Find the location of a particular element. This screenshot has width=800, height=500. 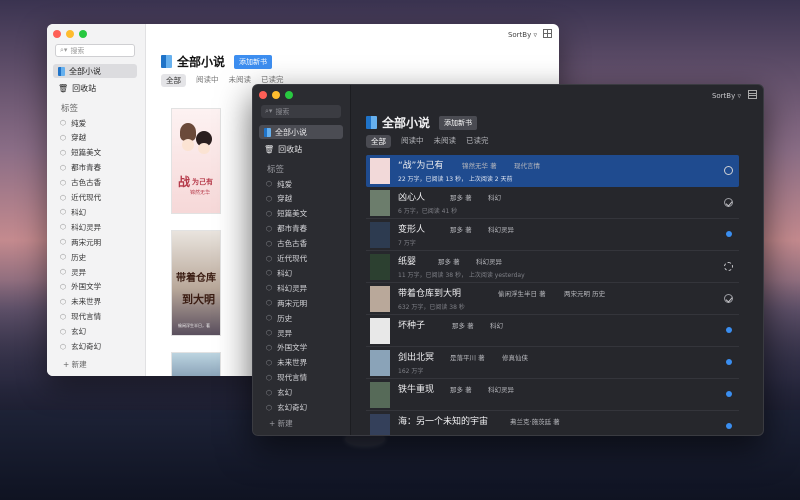

book-author: 锦然无华 著 is located at coordinates (479, 166).